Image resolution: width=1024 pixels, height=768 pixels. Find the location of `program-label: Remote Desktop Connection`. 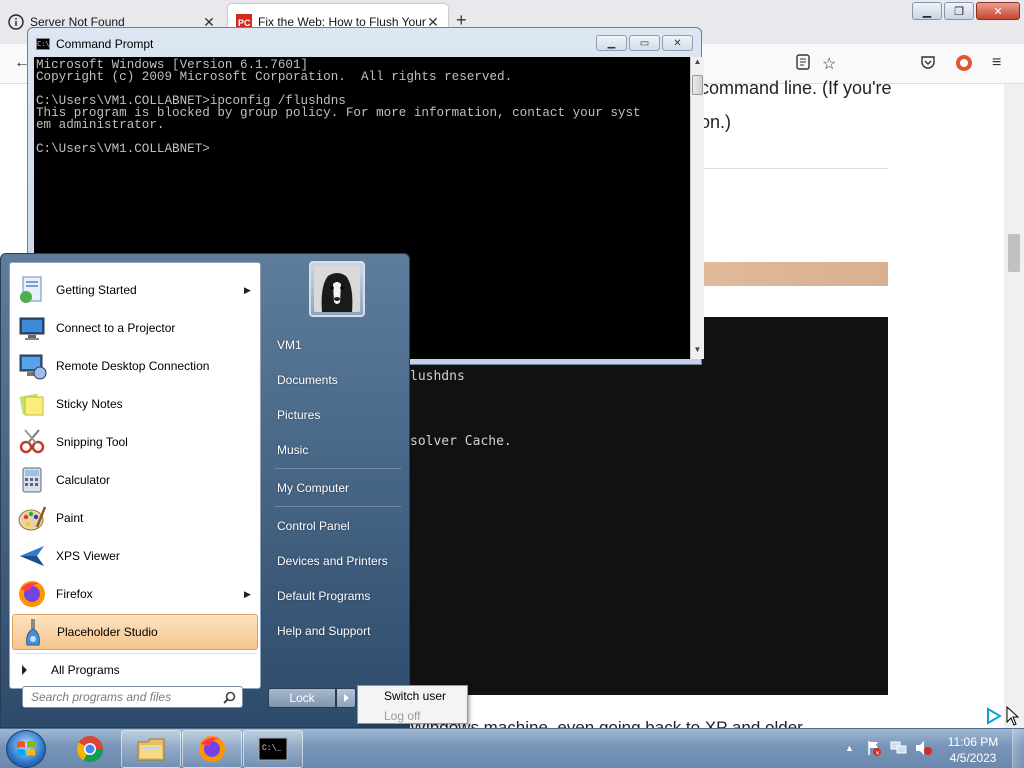

program-label: Remote Desktop Connection is located at coordinates (133, 366).